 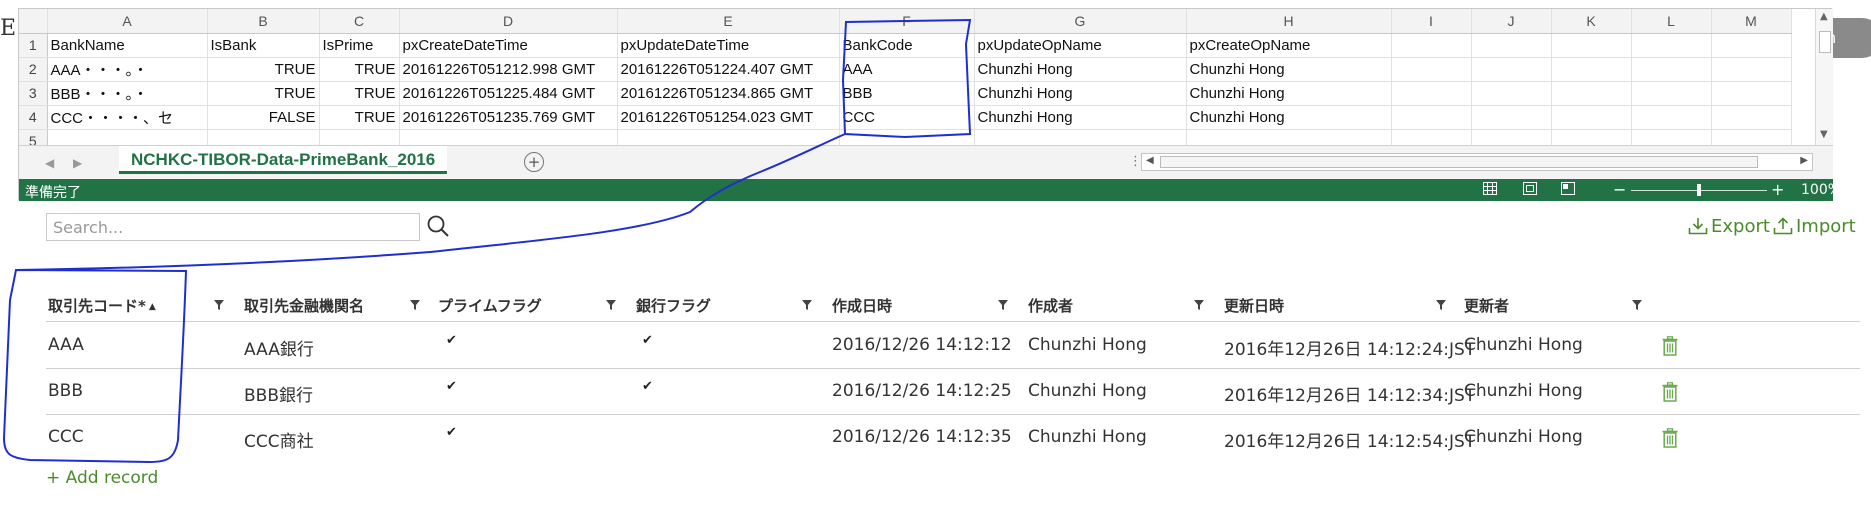 I want to click on add-sheet-icon: +, so click(x=534, y=162).